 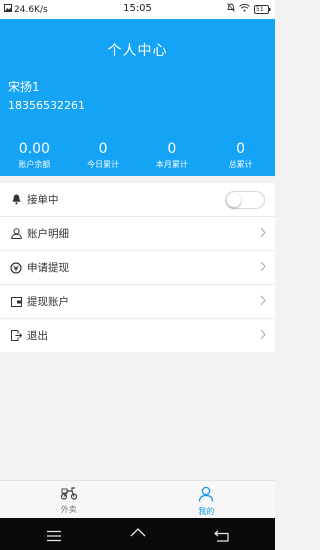 What do you see at coordinates (16, 234) in the screenshot?
I see `user-icon` at bounding box center [16, 234].